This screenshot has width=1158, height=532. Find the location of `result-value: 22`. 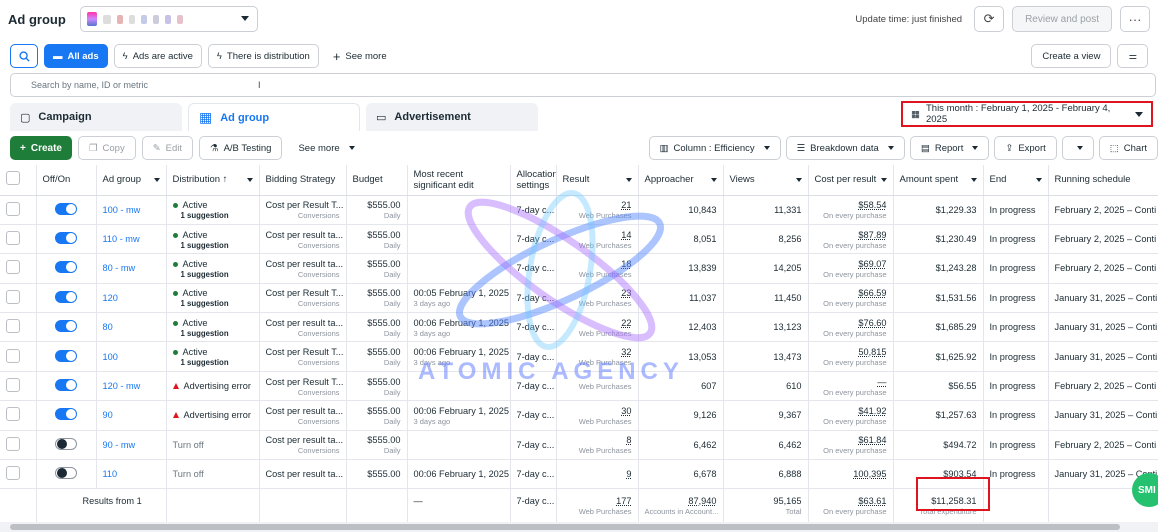

result-value: 22 is located at coordinates (597, 323).